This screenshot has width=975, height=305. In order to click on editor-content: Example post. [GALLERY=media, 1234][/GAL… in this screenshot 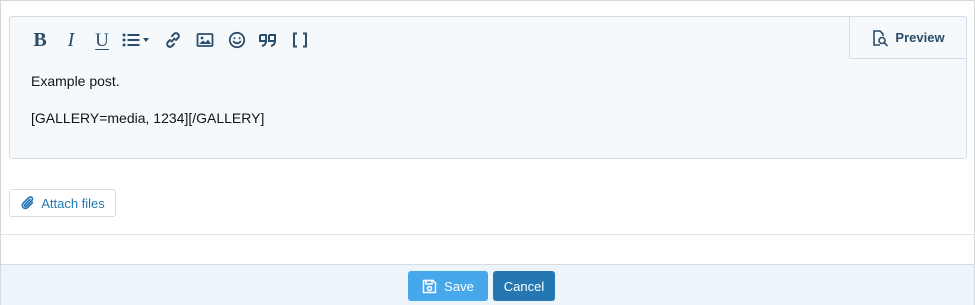, I will do `click(147, 99)`.